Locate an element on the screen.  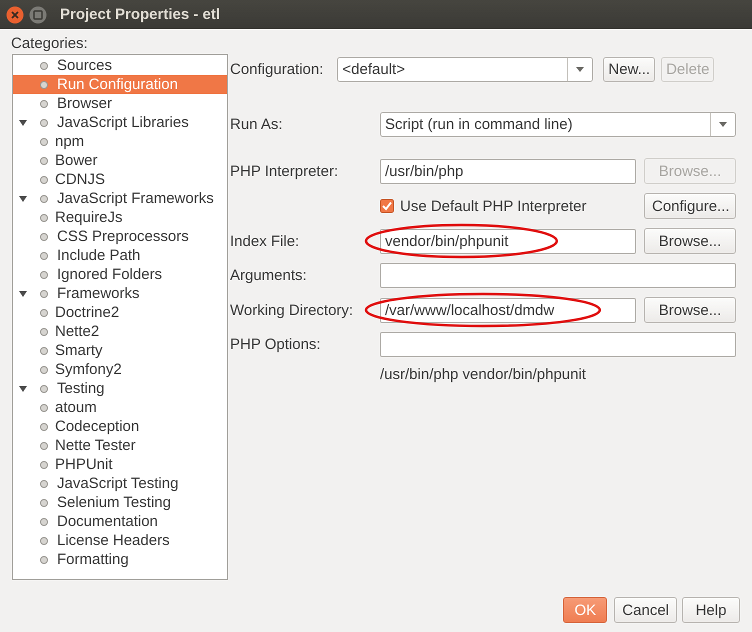
input-field: /usr/bin/php is located at coordinates (508, 171).